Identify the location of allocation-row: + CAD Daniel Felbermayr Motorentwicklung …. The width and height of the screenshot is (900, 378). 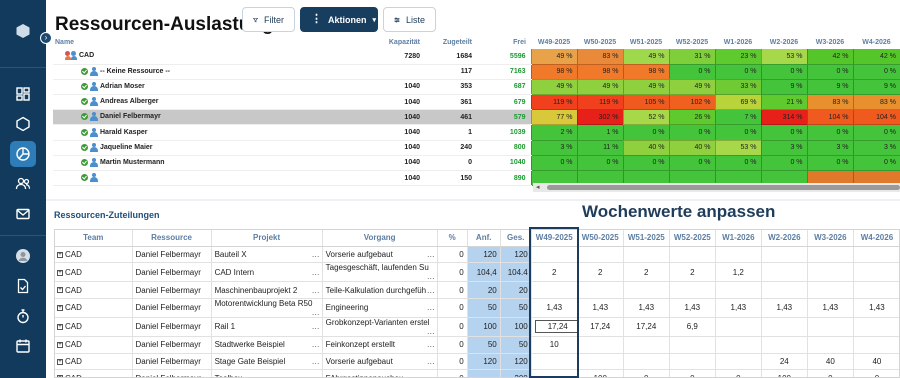
(477, 308).